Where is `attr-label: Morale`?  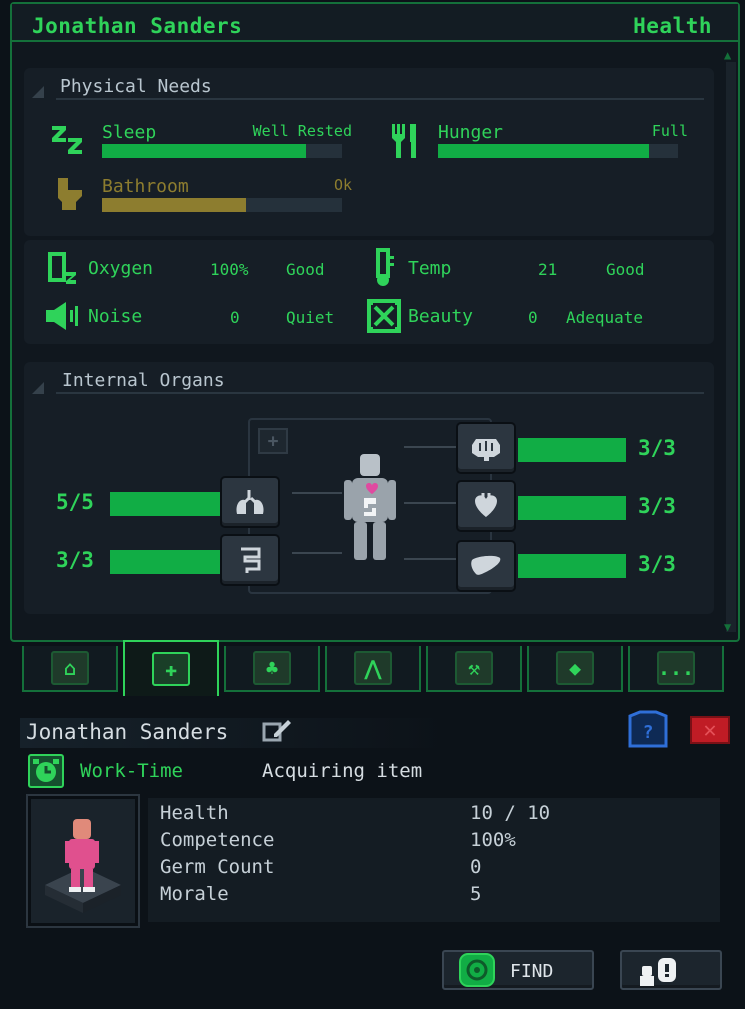 attr-label: Morale is located at coordinates (194, 894).